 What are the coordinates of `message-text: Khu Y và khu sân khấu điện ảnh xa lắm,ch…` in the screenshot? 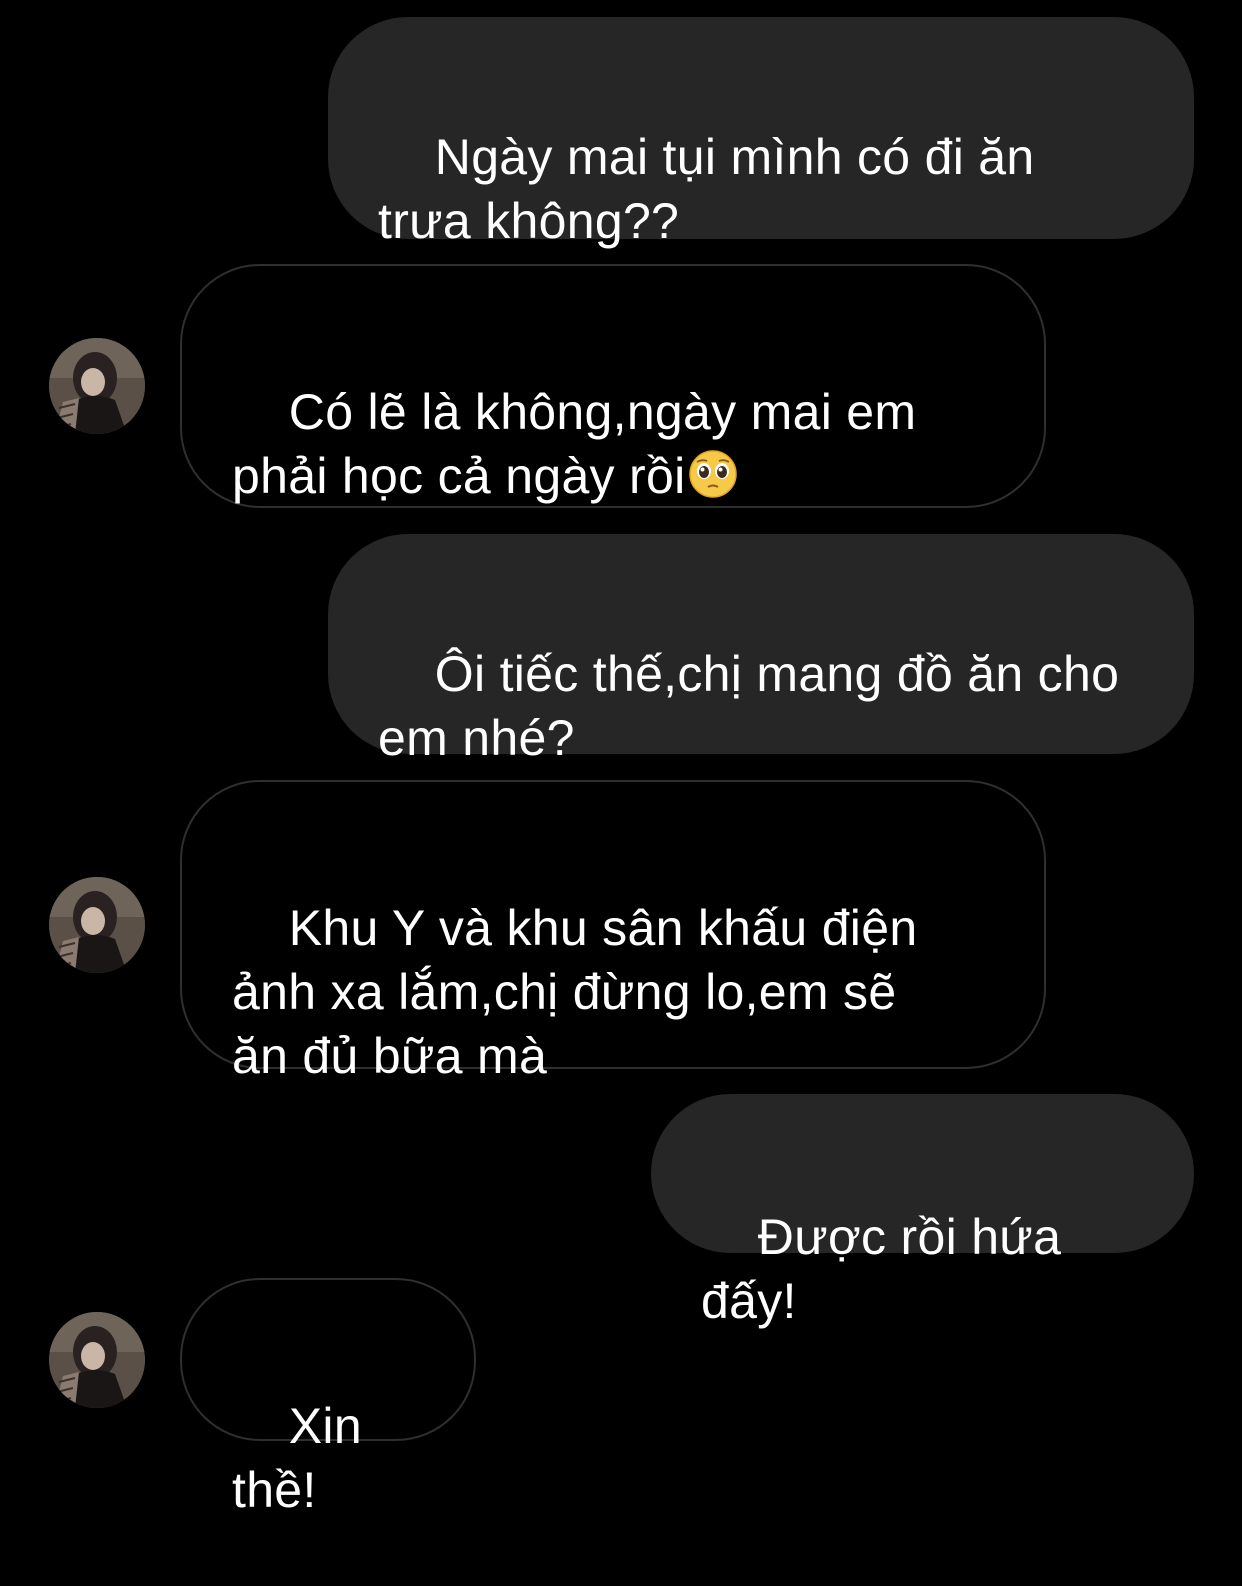 It's located at (575, 992).